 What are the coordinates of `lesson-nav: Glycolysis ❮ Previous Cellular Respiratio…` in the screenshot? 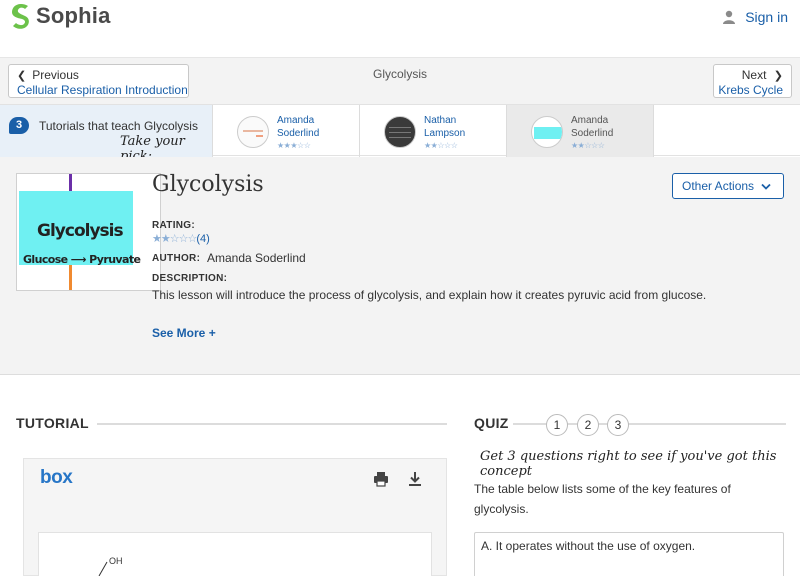 It's located at (400, 81).